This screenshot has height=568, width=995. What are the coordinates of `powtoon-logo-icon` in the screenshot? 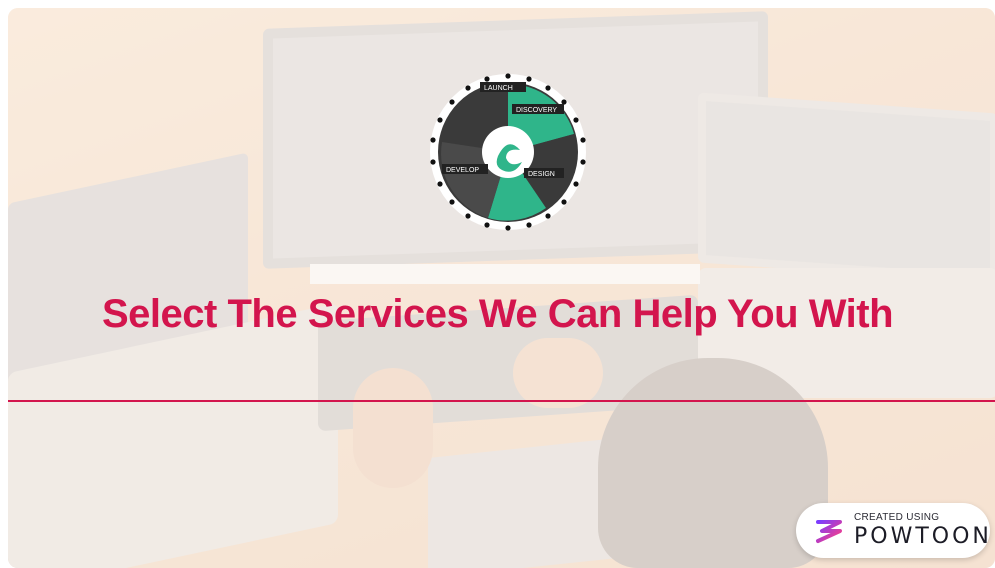 It's located at (829, 531).